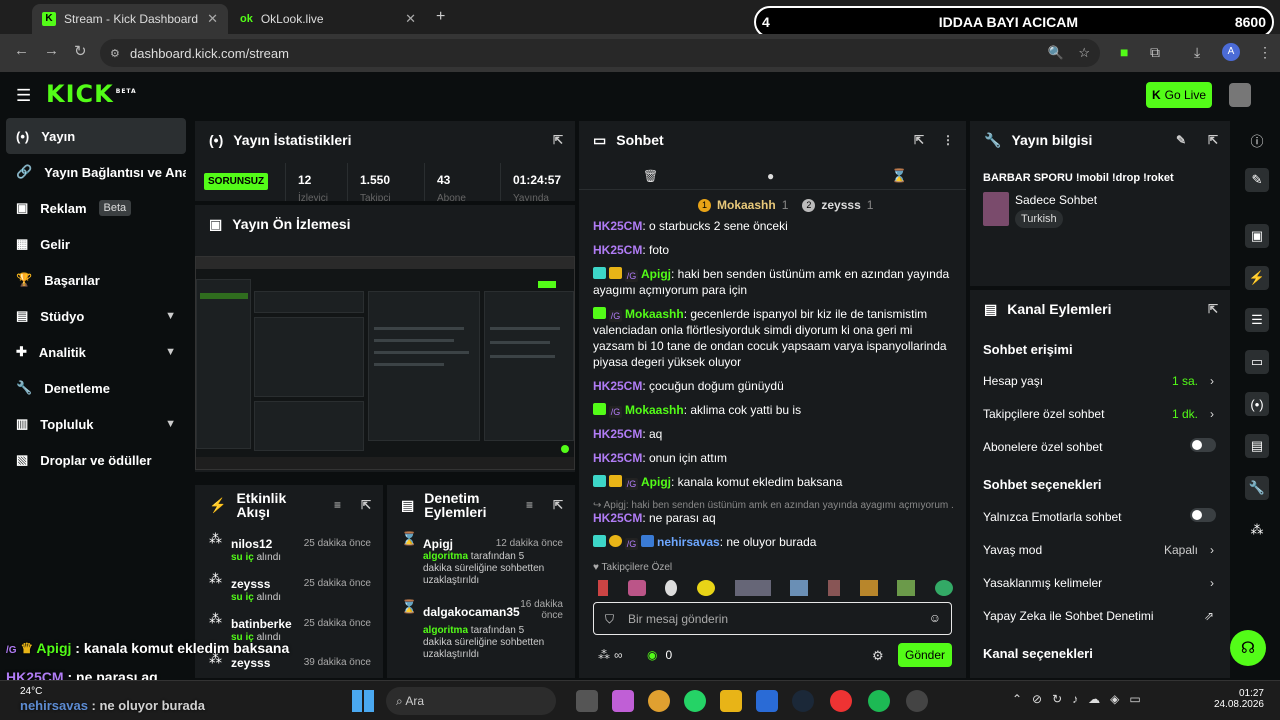 The width and height of the screenshot is (1280, 720). I want to click on chat-username: nehirsavas, so click(688, 542).